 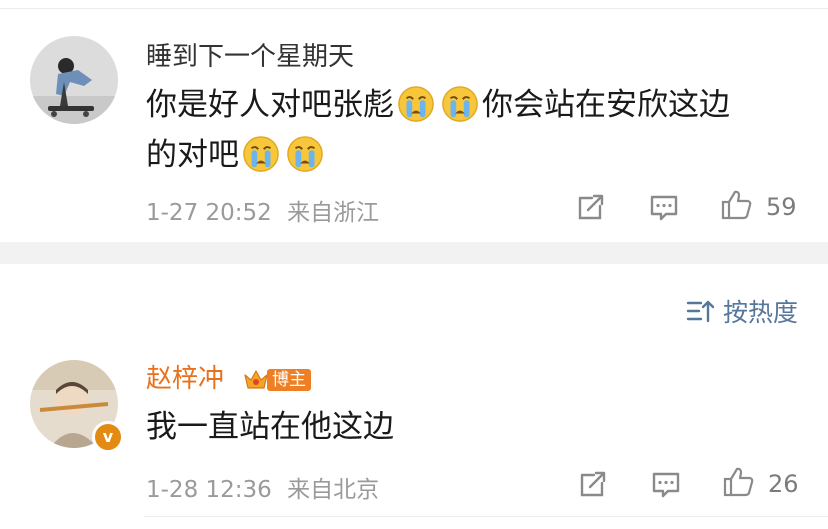 I want to click on sort-icon, so click(x=700, y=311).